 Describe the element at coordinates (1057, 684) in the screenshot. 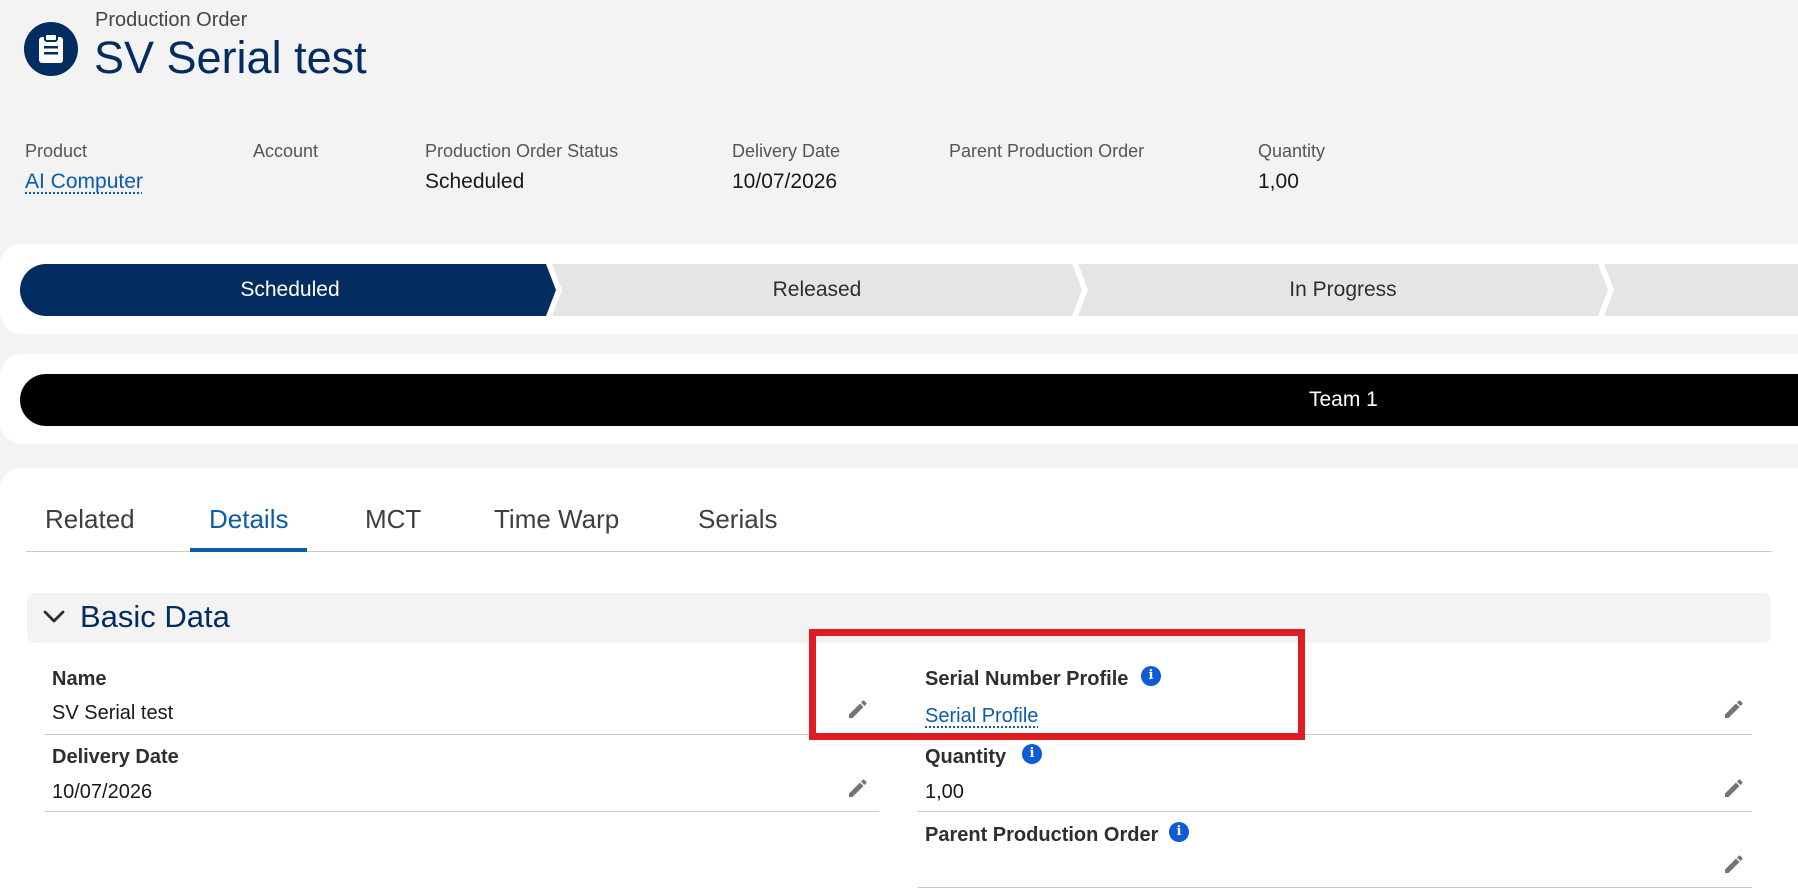

I see `annotation-highlight-box` at that location.